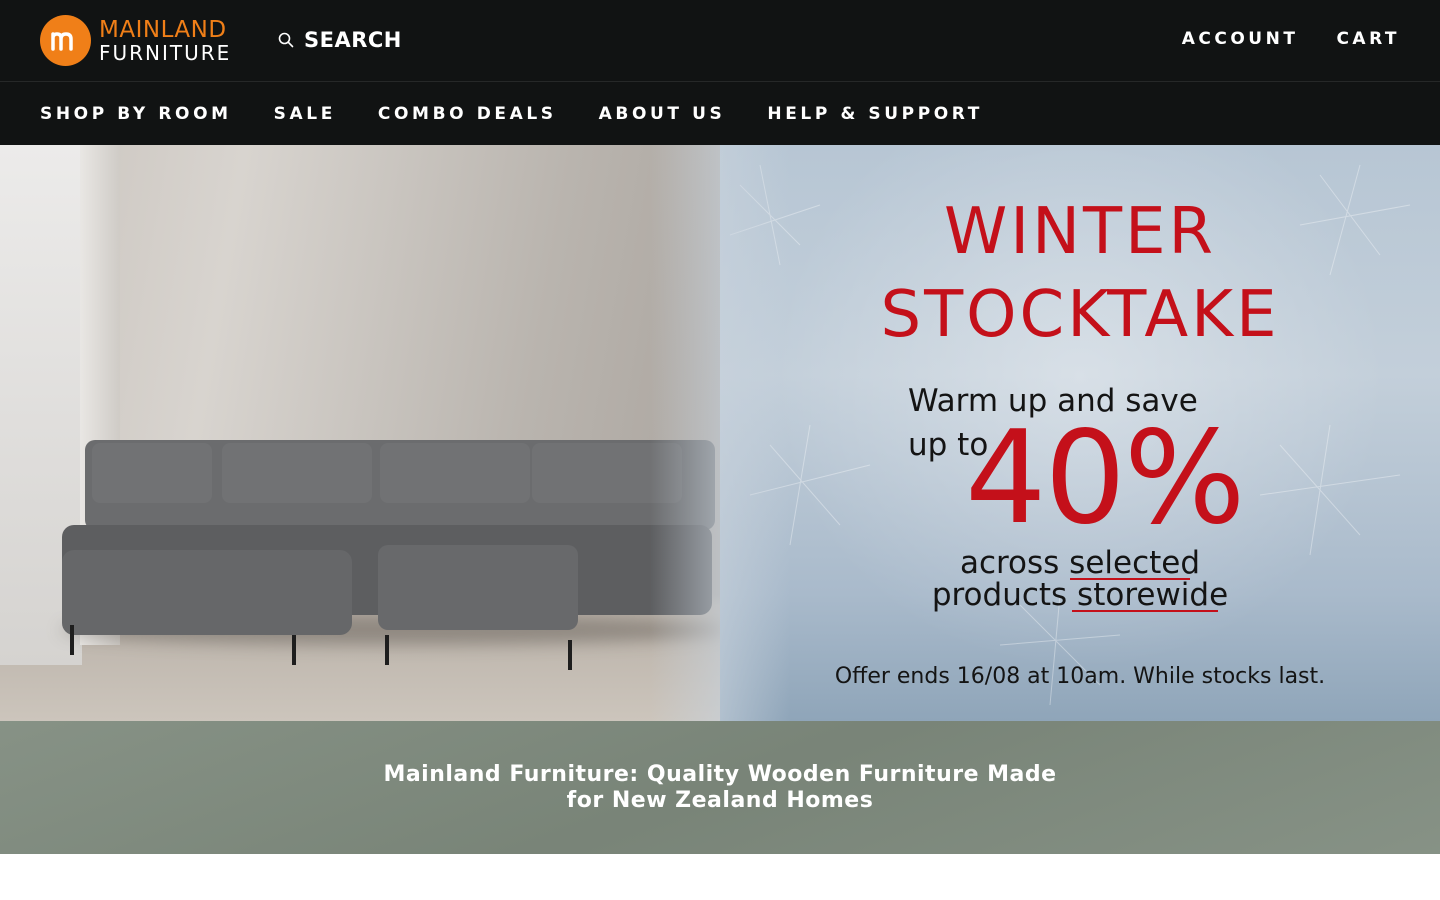 The height and width of the screenshot is (900, 1440). I want to click on logo-mark-icon, so click(65, 40).